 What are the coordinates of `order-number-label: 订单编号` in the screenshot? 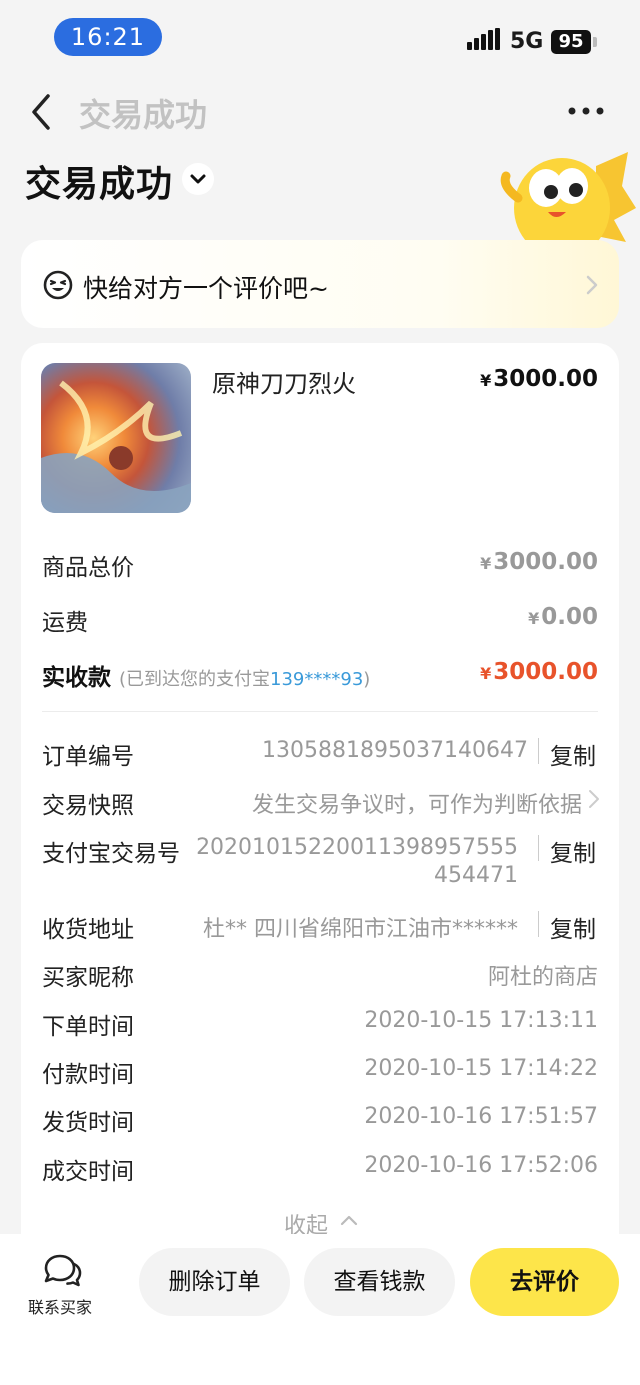 It's located at (88, 757).